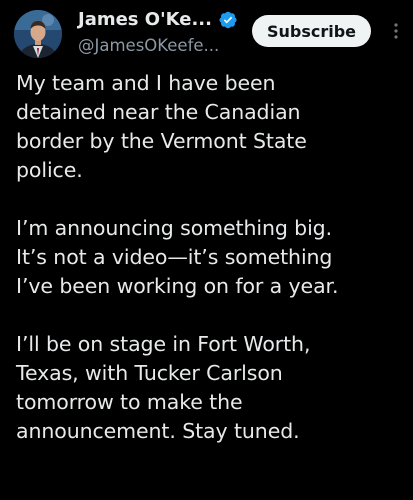 Image resolution: width=413 pixels, height=500 pixels. What do you see at coordinates (158, 112) in the screenshot?
I see `tweet-line: detained near the Canadian` at bounding box center [158, 112].